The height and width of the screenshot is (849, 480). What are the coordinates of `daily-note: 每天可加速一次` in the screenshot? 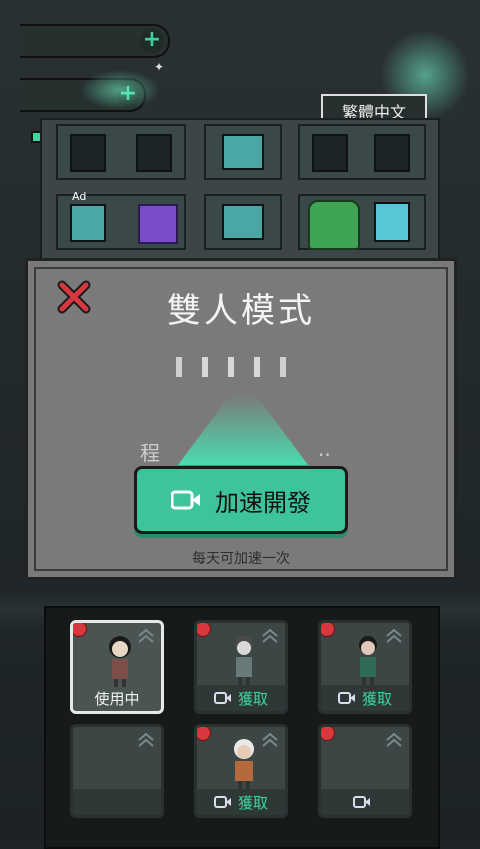 It's located at (241, 559).